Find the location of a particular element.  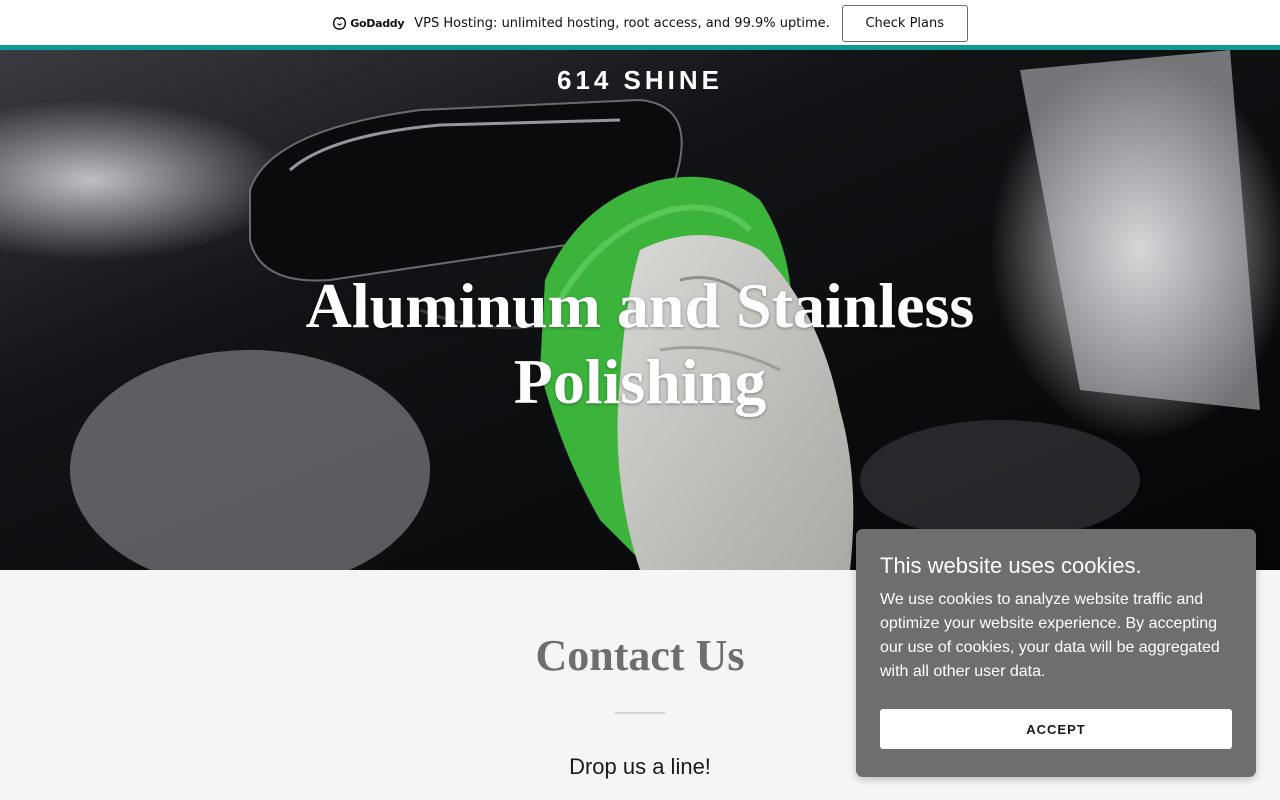

godaddy-logo-text: GoDaddy is located at coordinates (377, 23).